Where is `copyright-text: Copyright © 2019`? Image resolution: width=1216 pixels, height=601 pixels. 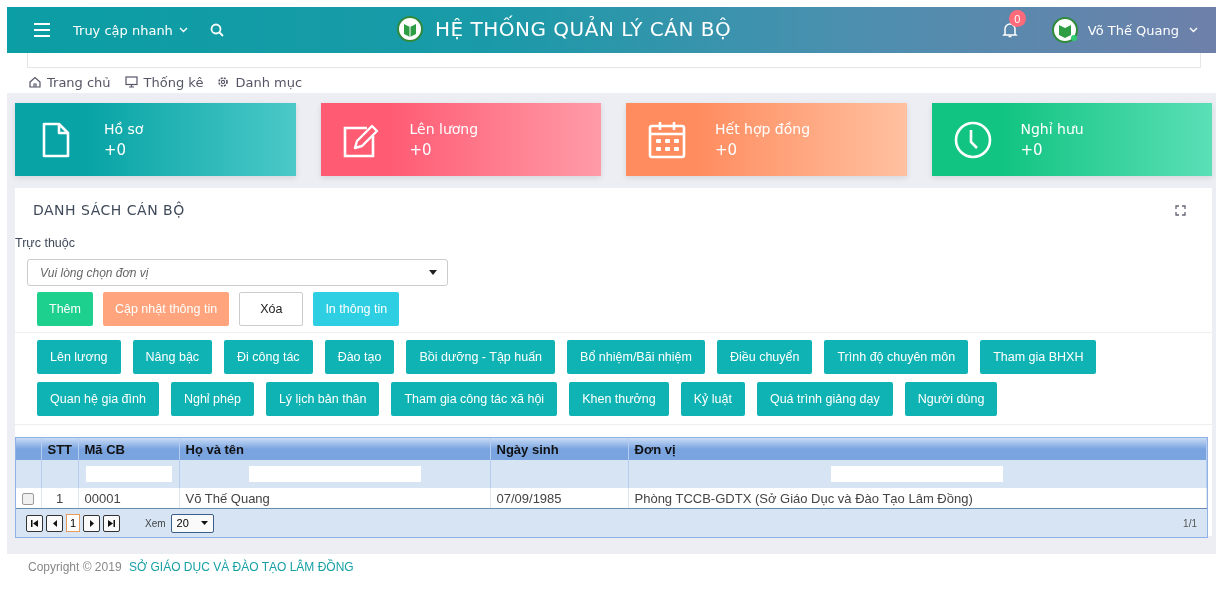
copyright-text: Copyright © 2019 is located at coordinates (75, 567).